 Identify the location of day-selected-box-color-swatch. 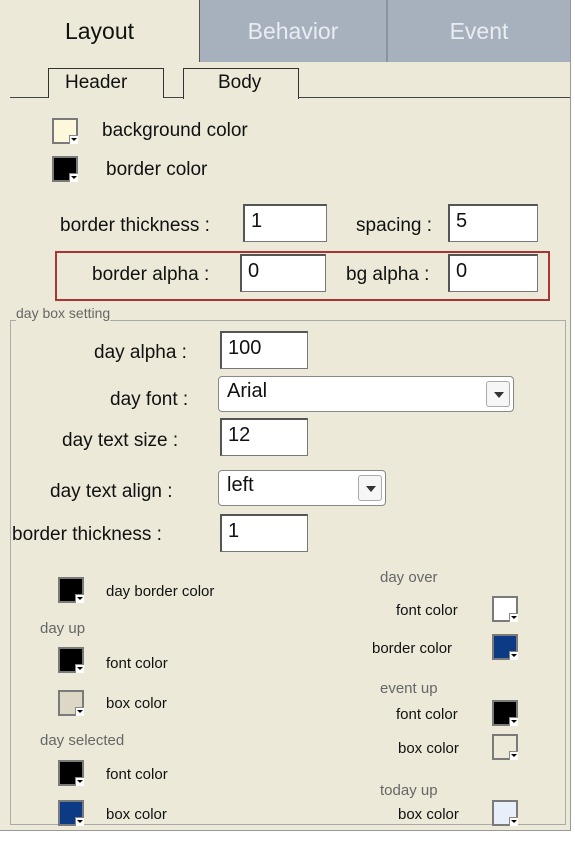
(71, 813).